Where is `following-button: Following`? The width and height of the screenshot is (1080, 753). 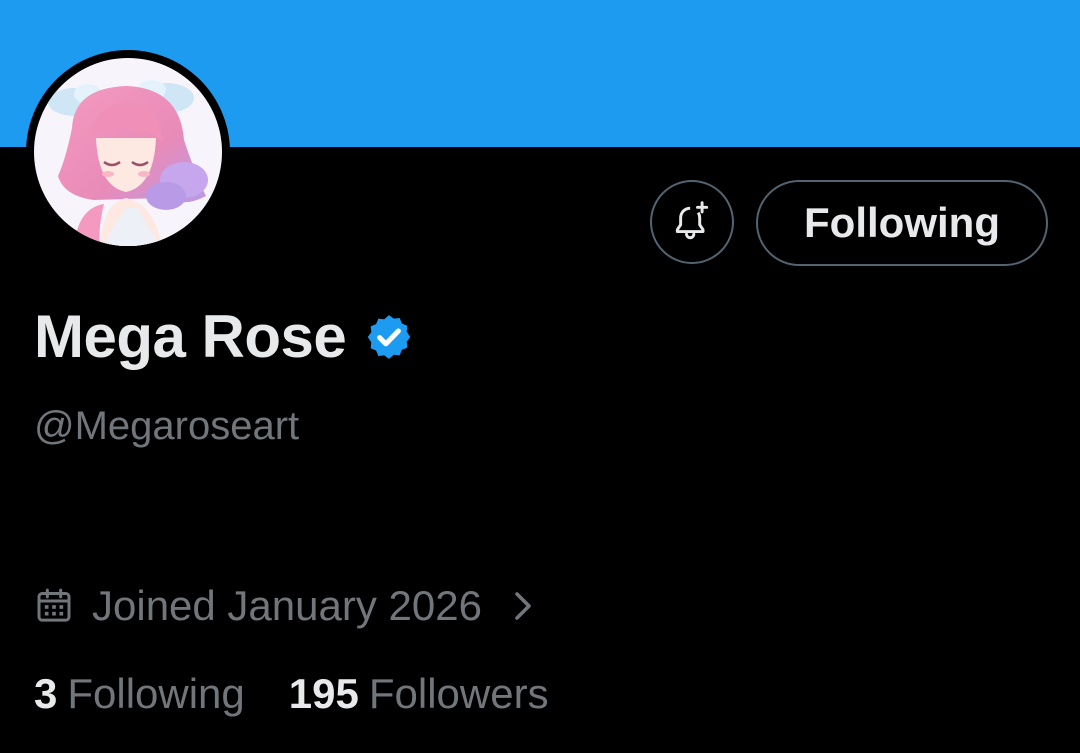 following-button: Following is located at coordinates (902, 223).